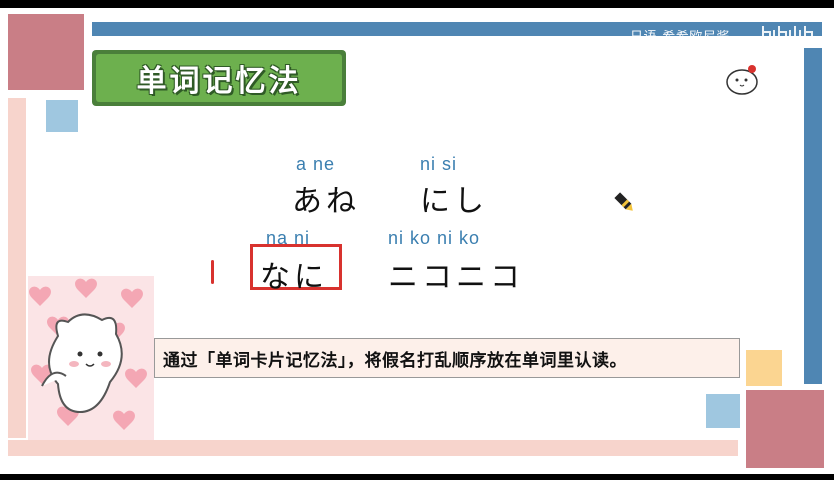 This screenshot has height=480, width=834. Describe the element at coordinates (91, 358) in the screenshot. I see `cat-mascot-illustration` at that location.